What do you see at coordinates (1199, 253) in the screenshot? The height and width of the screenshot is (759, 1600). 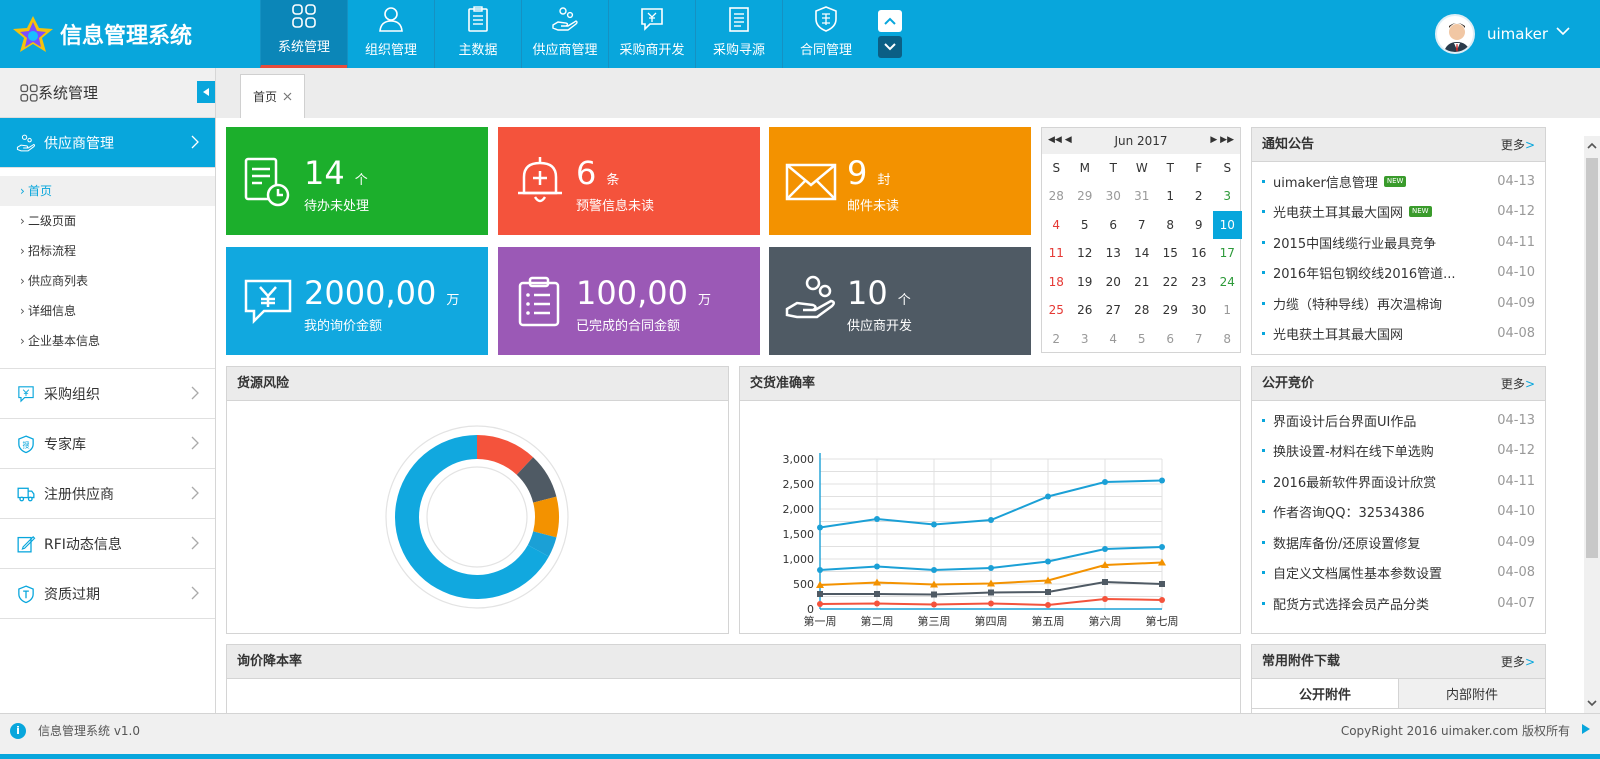 I see `calendar-day: 16` at bounding box center [1199, 253].